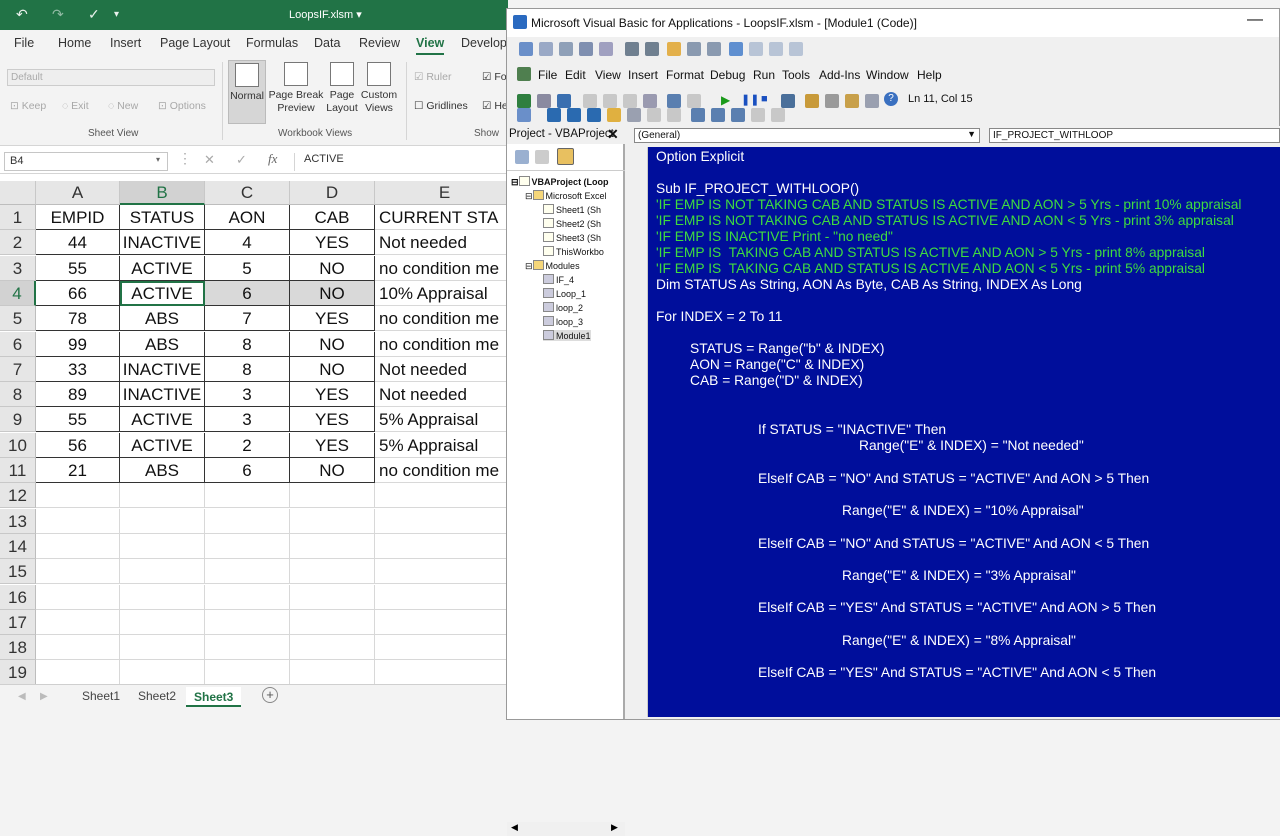  I want to click on sheet-tab-sheet1: Sheet1, so click(101, 696).